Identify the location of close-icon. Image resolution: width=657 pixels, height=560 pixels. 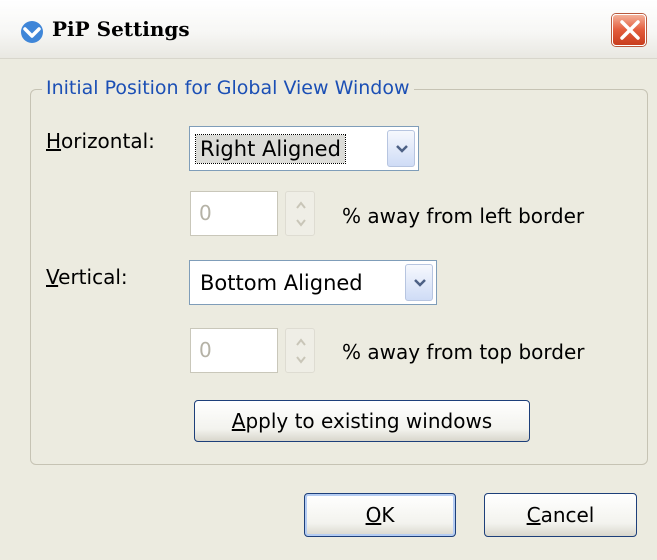
(630, 30).